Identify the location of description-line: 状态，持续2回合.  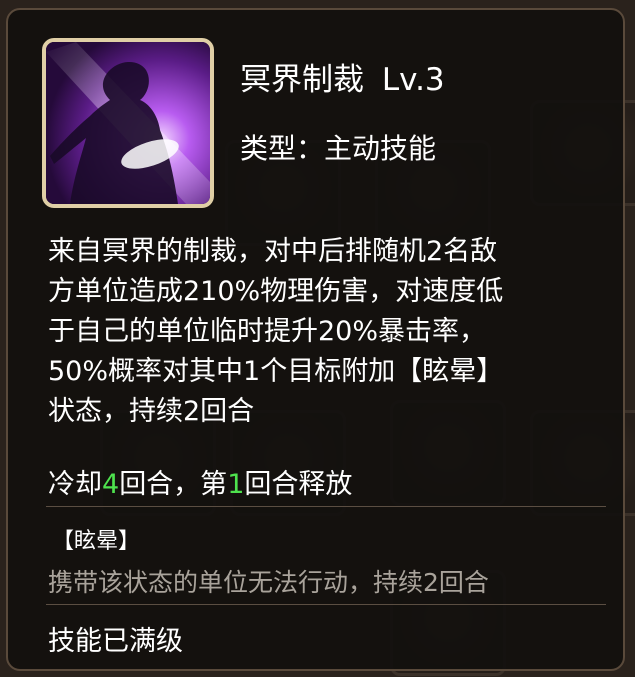
(151, 411).